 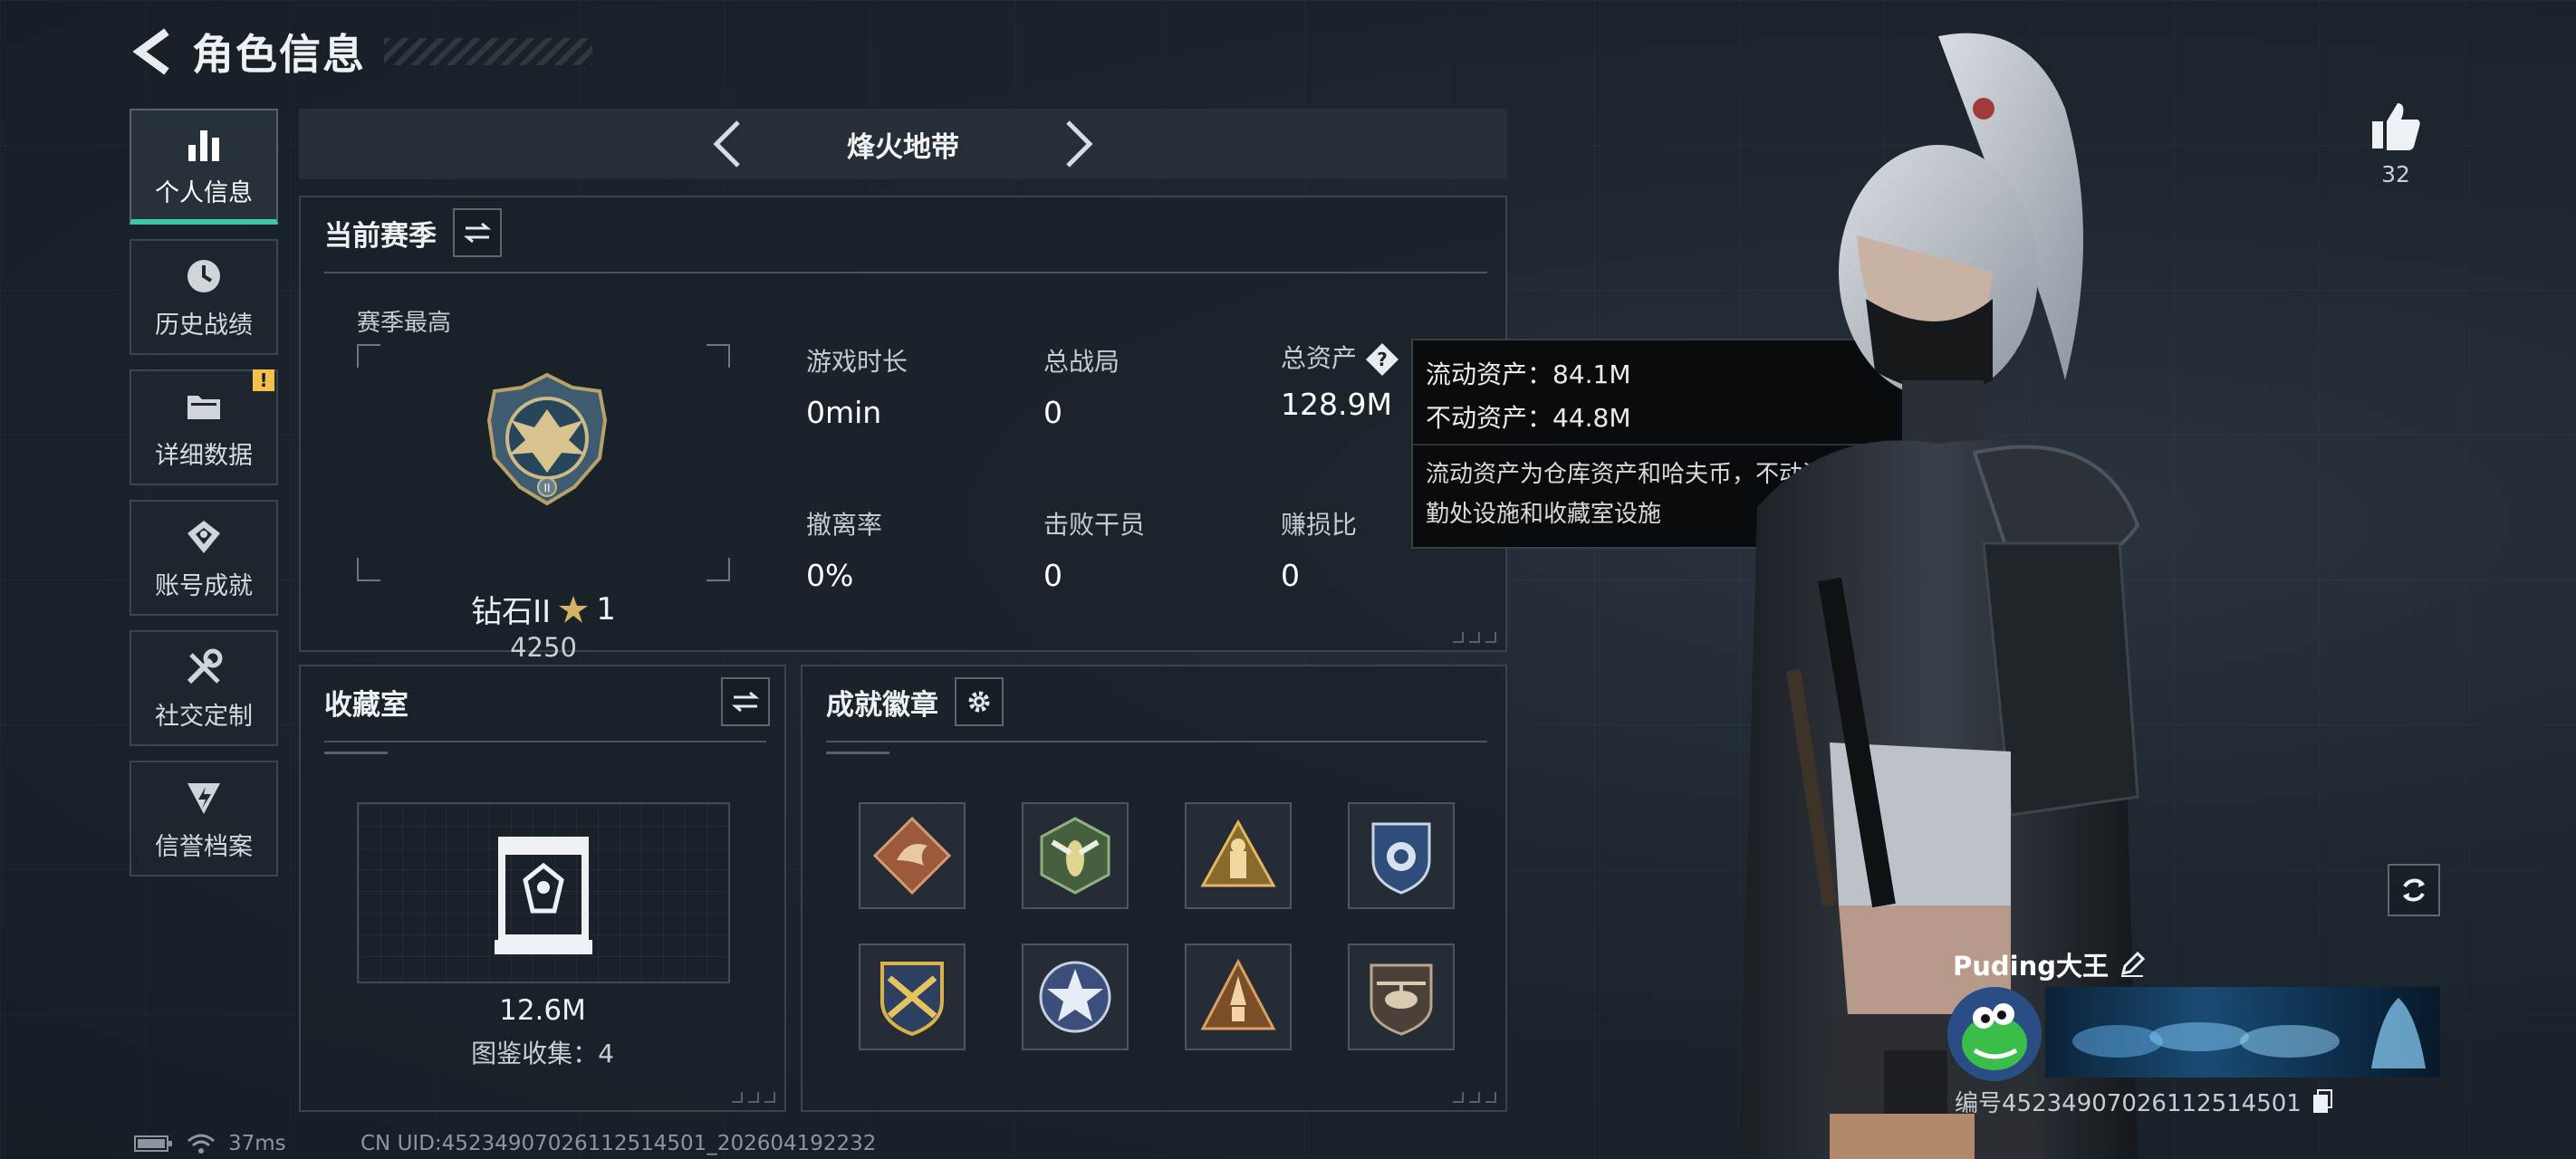 What do you see at coordinates (2395, 128) in the screenshot?
I see `like-button` at bounding box center [2395, 128].